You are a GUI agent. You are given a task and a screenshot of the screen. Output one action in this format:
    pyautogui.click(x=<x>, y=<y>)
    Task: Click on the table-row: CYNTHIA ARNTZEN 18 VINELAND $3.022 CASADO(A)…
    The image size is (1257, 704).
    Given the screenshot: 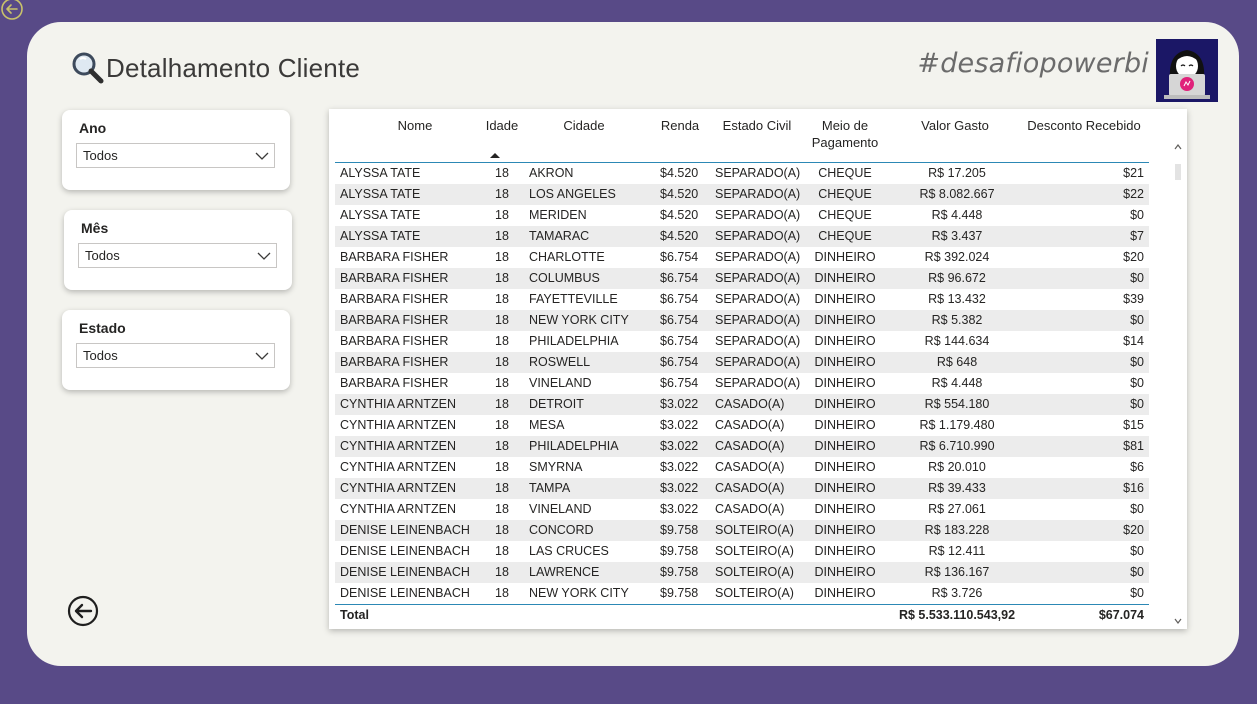 What is the action you would take?
    pyautogui.click(x=742, y=509)
    